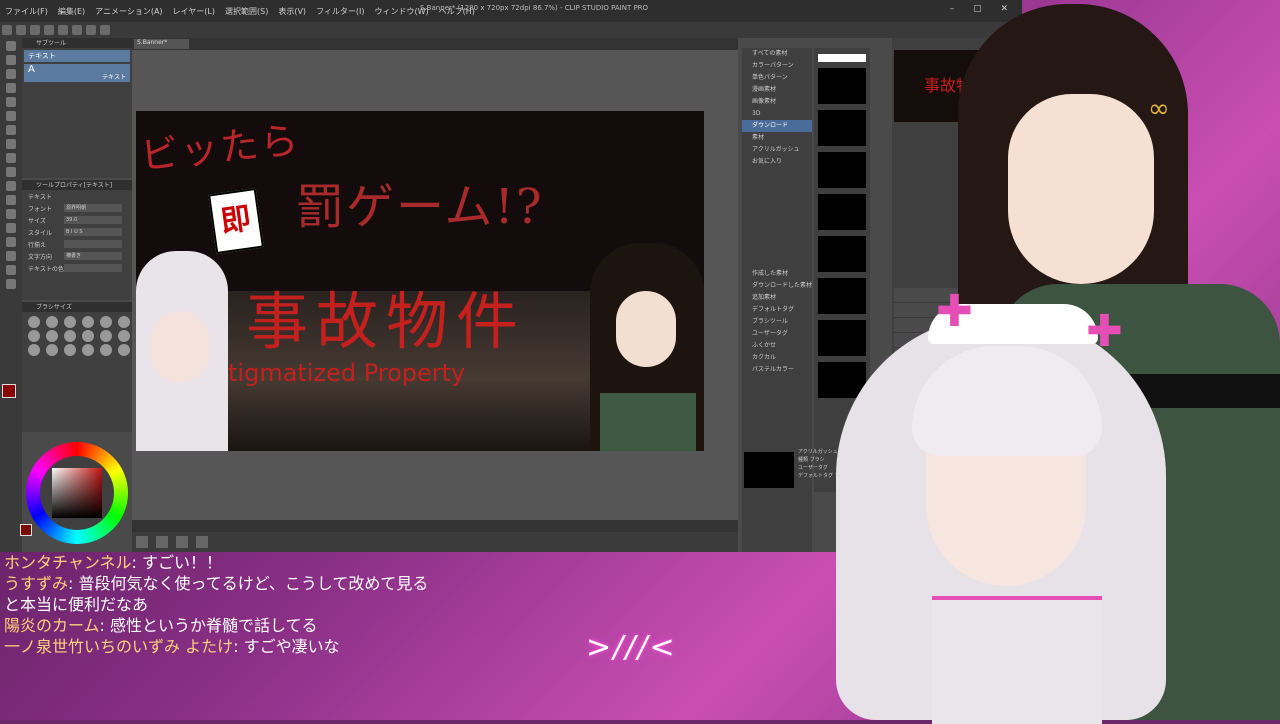 The height and width of the screenshot is (724, 1280). What do you see at coordinates (77, 268) in the screenshot?
I see `prop-text-color: テキストの色` at bounding box center [77, 268].